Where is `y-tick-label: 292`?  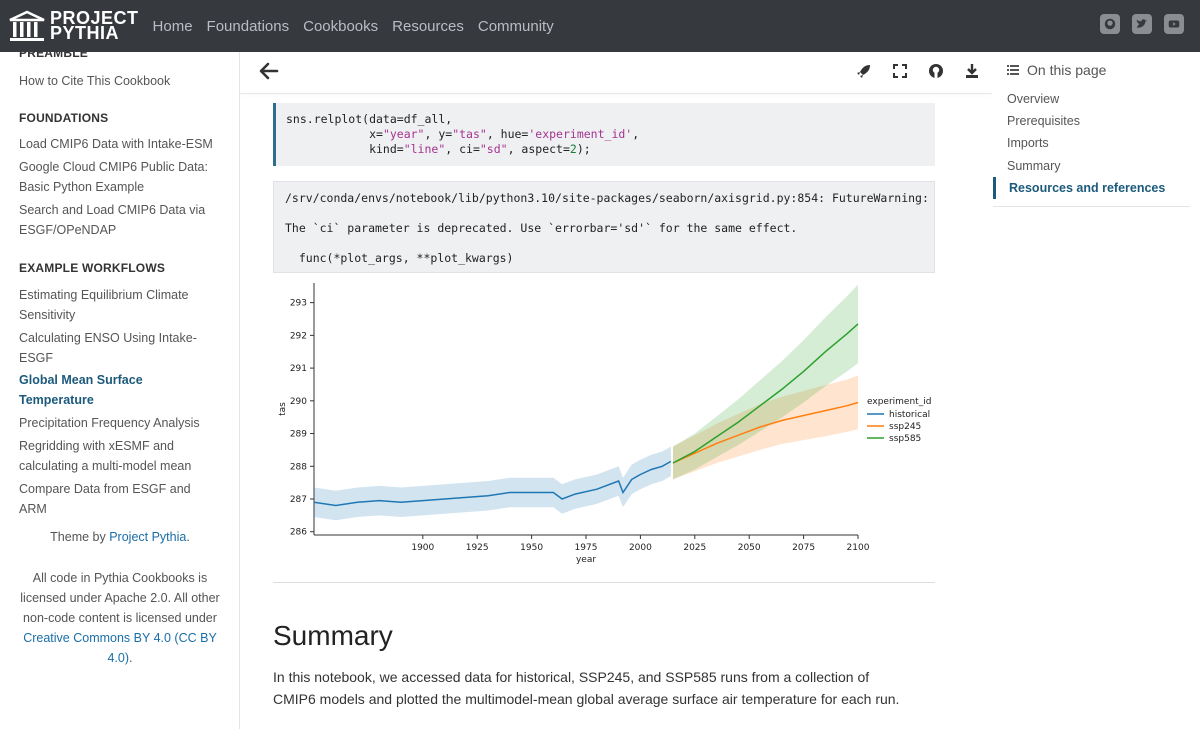 y-tick-label: 292 is located at coordinates (298, 336).